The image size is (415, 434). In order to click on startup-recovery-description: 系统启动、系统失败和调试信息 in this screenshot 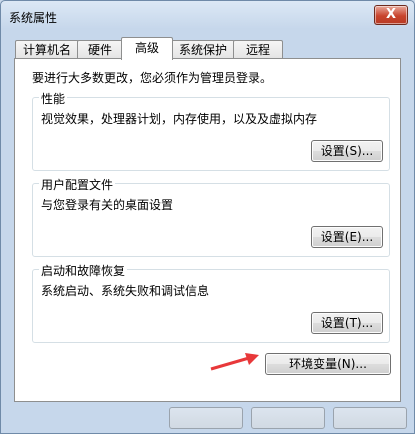, I will do `click(125, 291)`.